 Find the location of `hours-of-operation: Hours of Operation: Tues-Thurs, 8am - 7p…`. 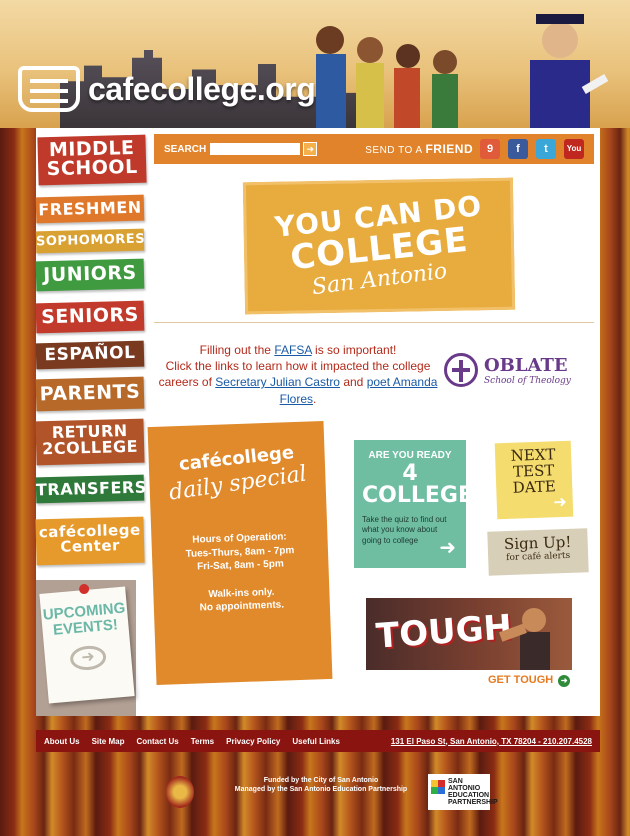

hours-of-operation: Hours of Operation: Tues-Thurs, 8am - 7p… is located at coordinates (240, 552).